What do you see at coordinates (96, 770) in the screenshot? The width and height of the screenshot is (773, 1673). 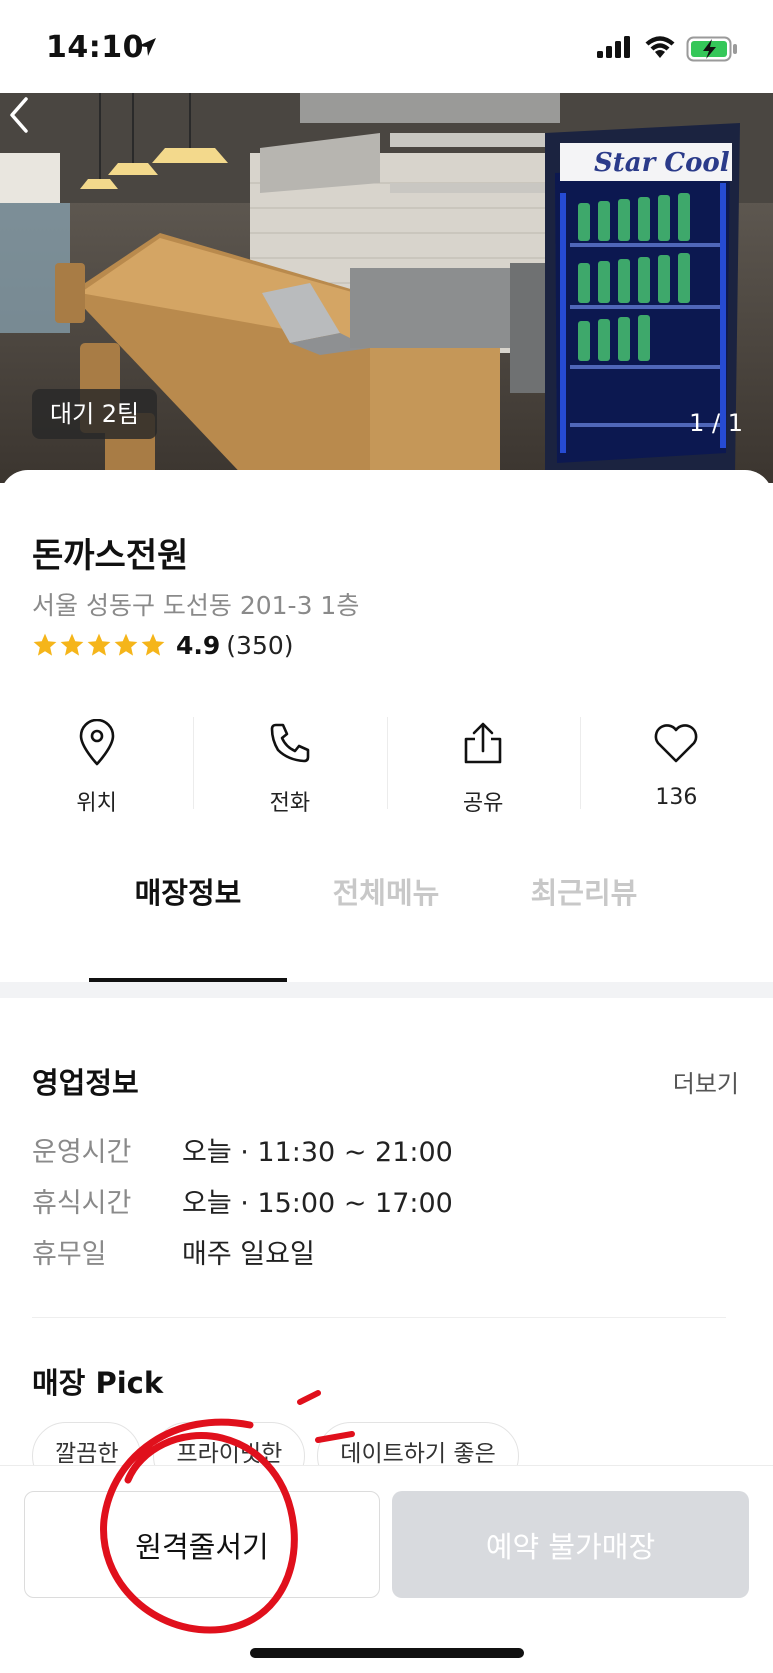 I see `location-button: 위치` at bounding box center [96, 770].